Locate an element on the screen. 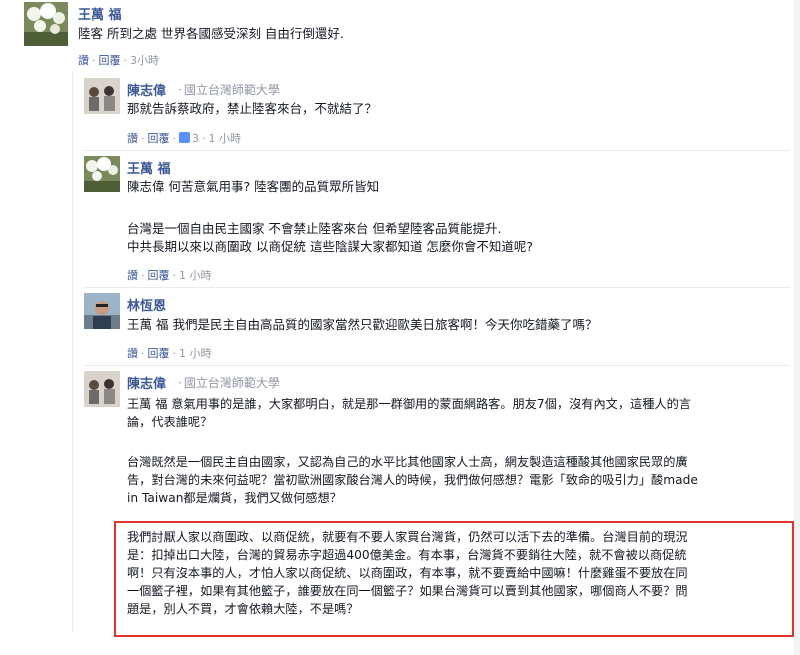 The image size is (800, 655). comment-actions: 讚 · 回覆 · 3小時 is located at coordinates (118, 60).